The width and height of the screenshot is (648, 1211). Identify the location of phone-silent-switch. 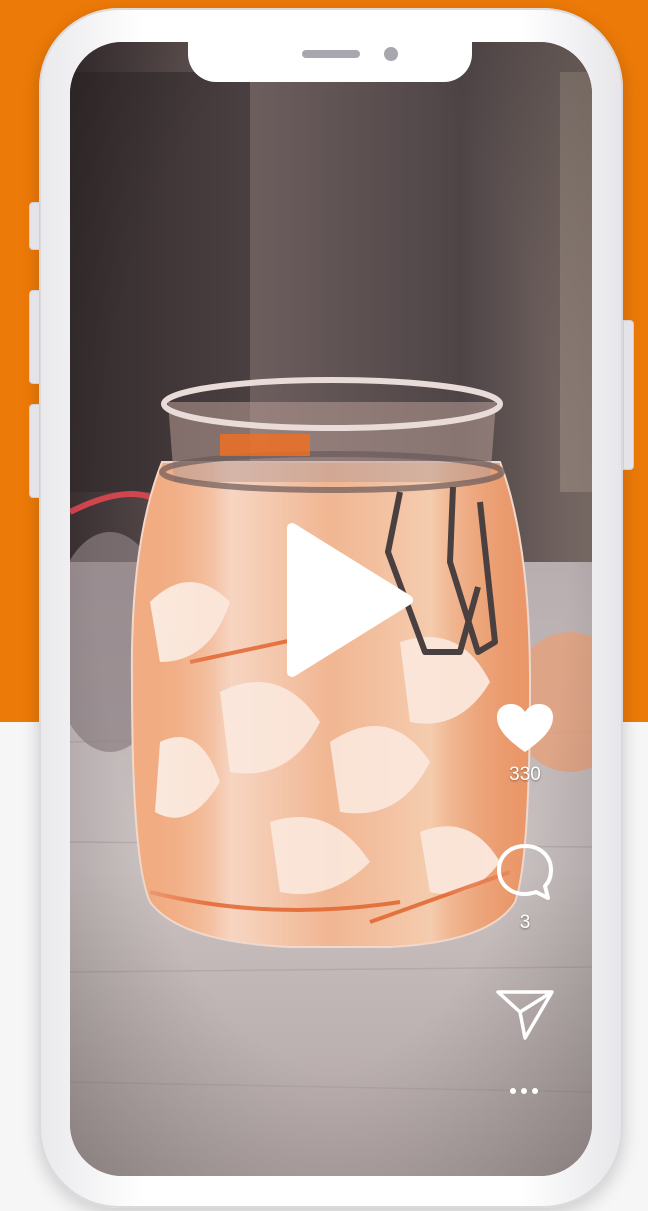
(34, 226).